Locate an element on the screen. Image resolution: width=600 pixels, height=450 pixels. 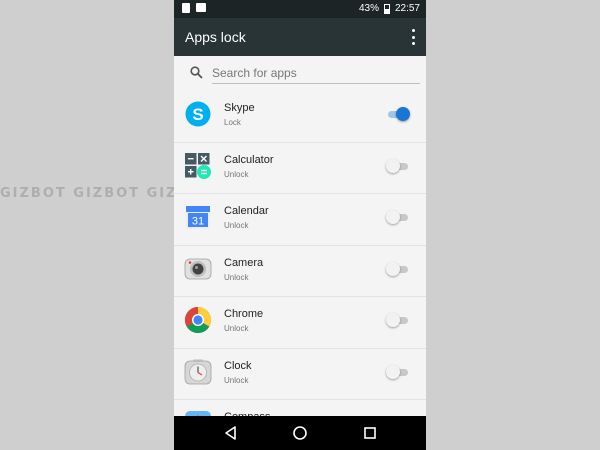
app-name: Skype is located at coordinates (239, 108).